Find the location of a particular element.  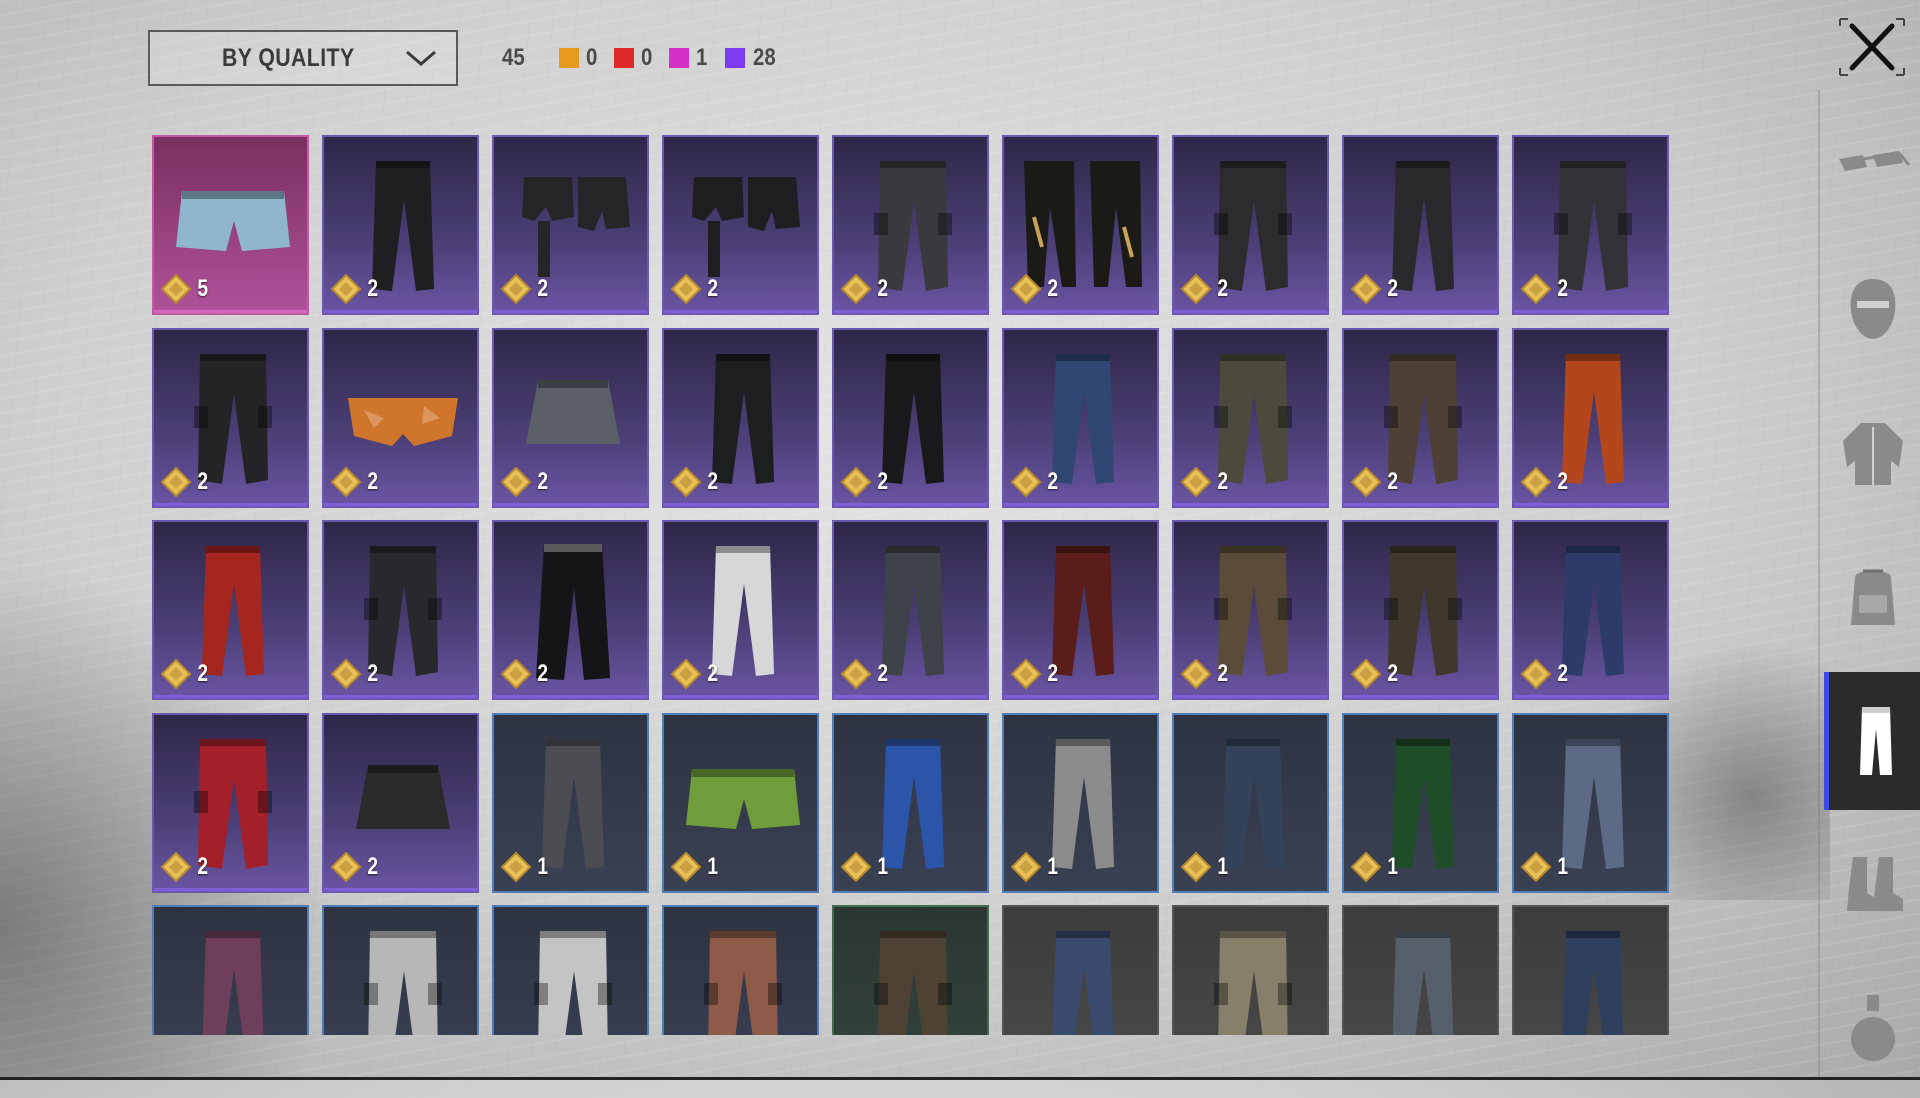

item-quantity: 5 is located at coordinates (203, 288).